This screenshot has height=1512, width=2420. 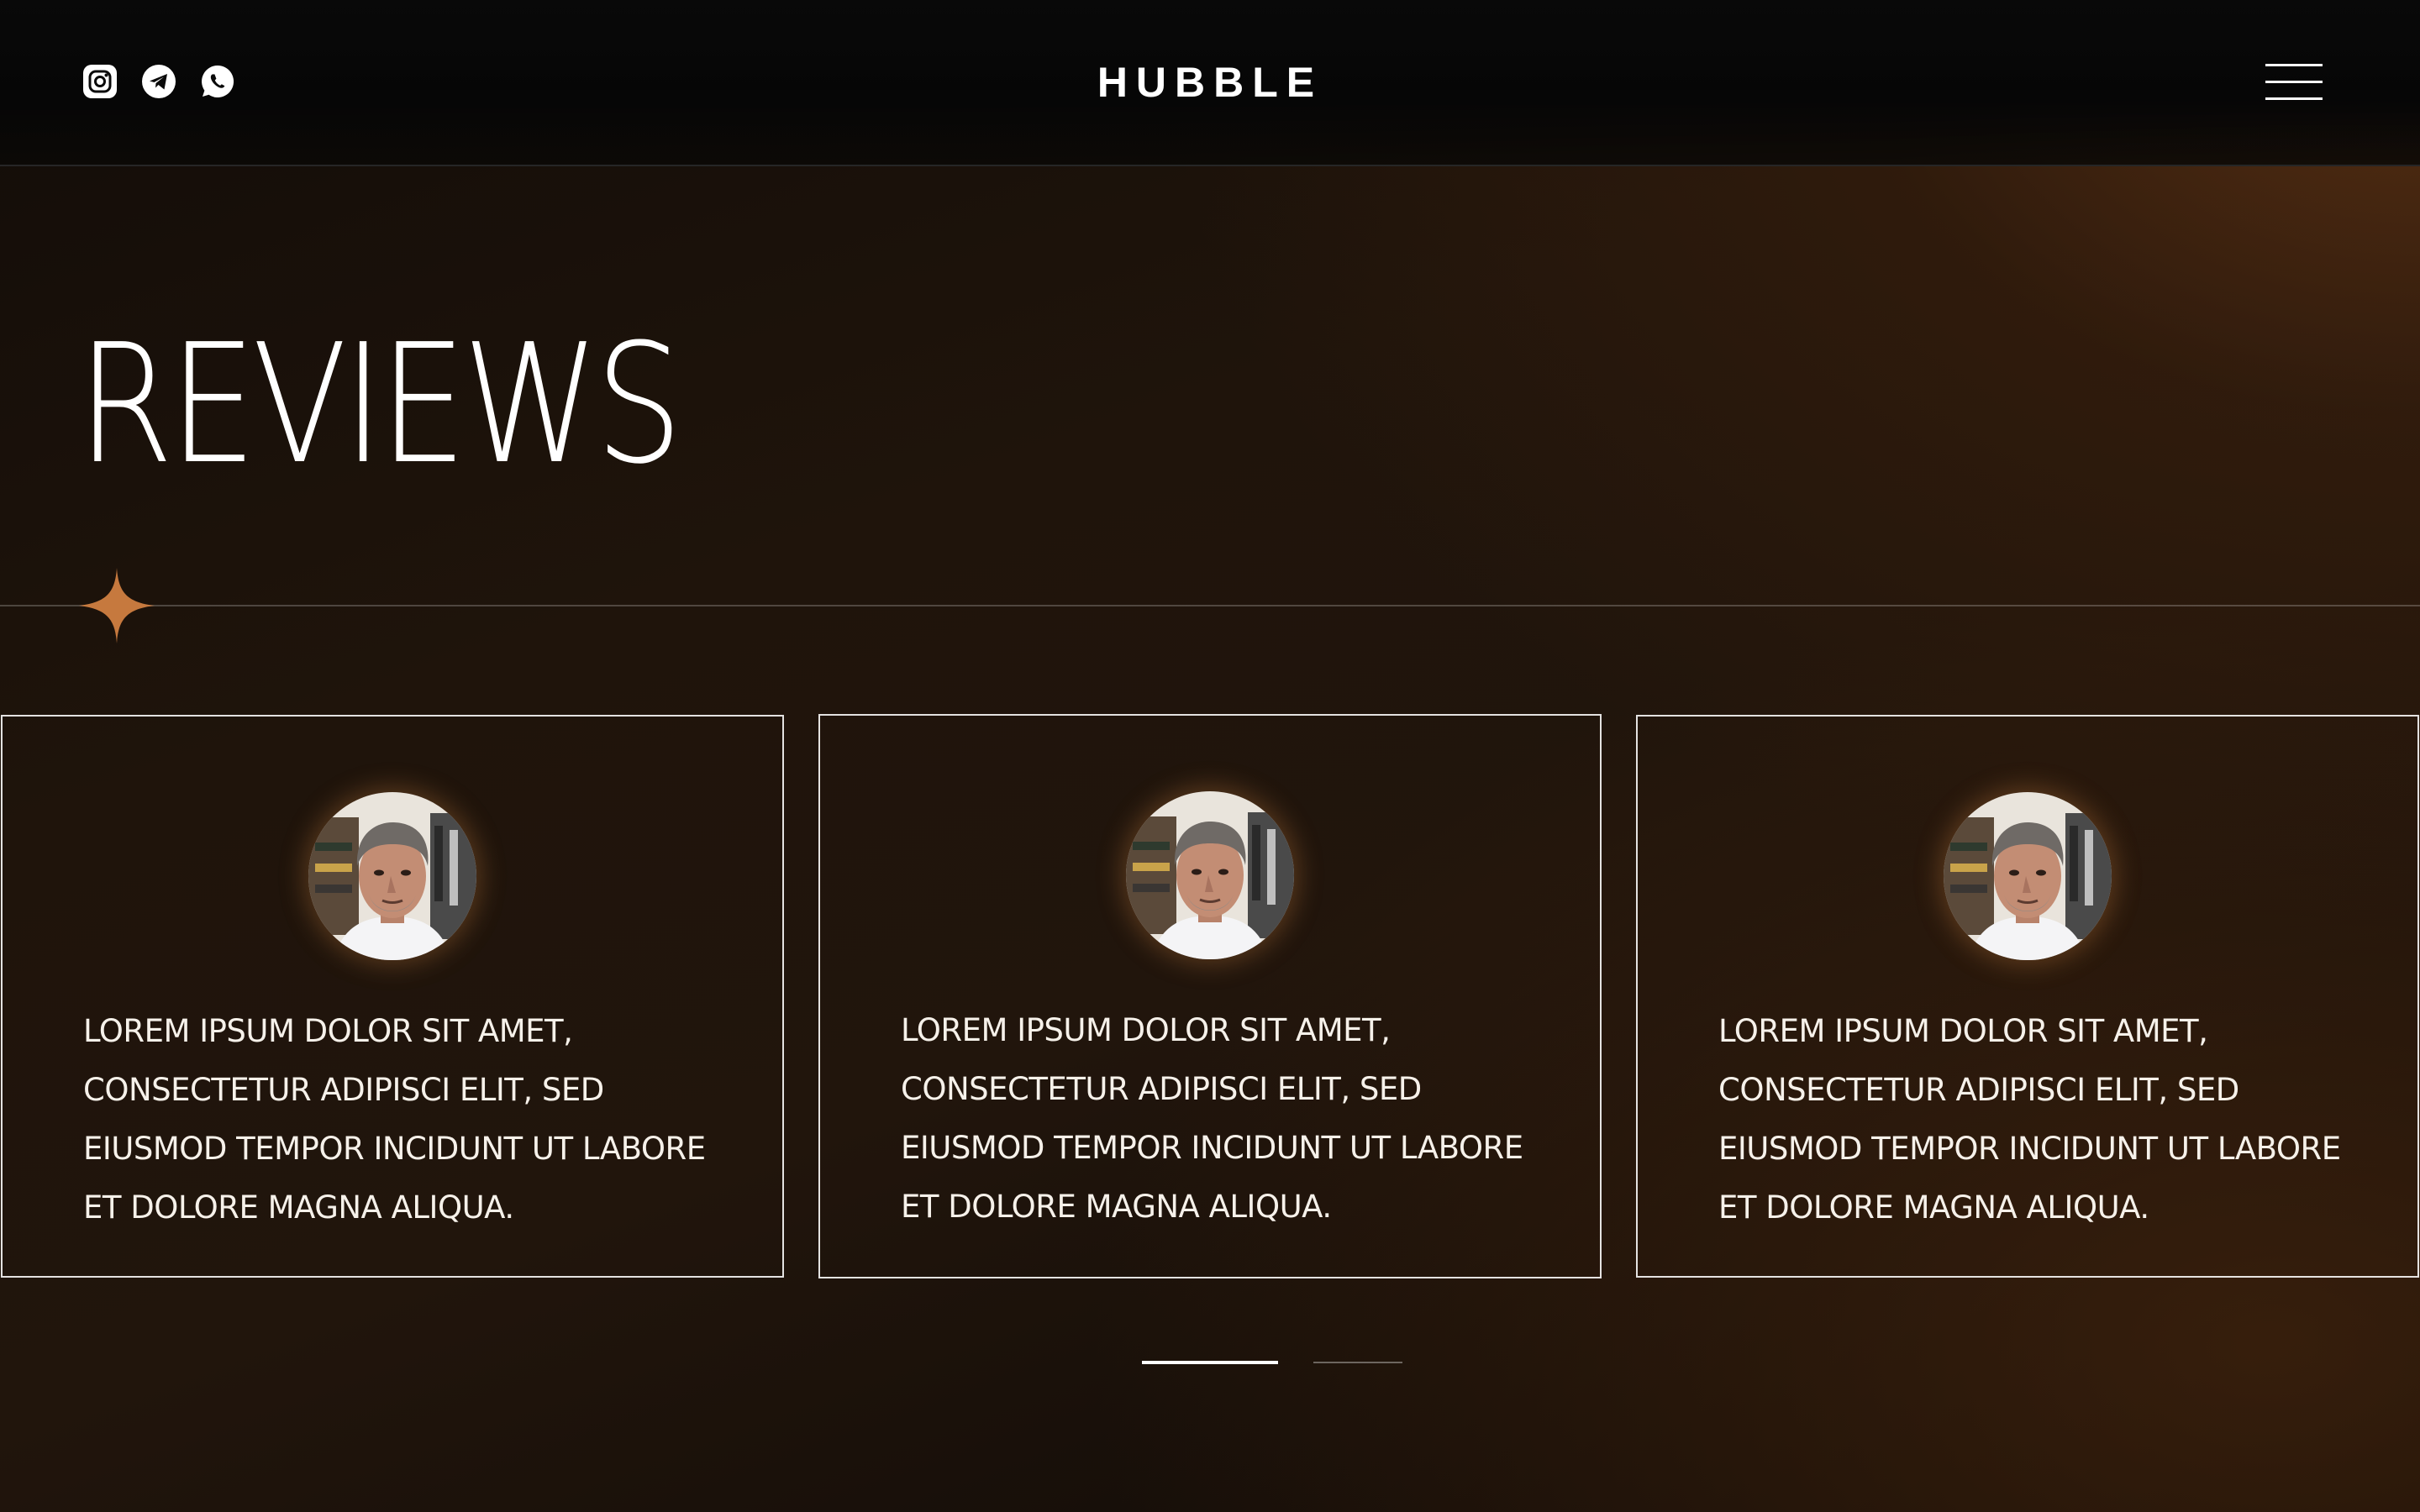 What do you see at coordinates (380, 405) in the screenshot?
I see `page-title: REVIEWS` at bounding box center [380, 405].